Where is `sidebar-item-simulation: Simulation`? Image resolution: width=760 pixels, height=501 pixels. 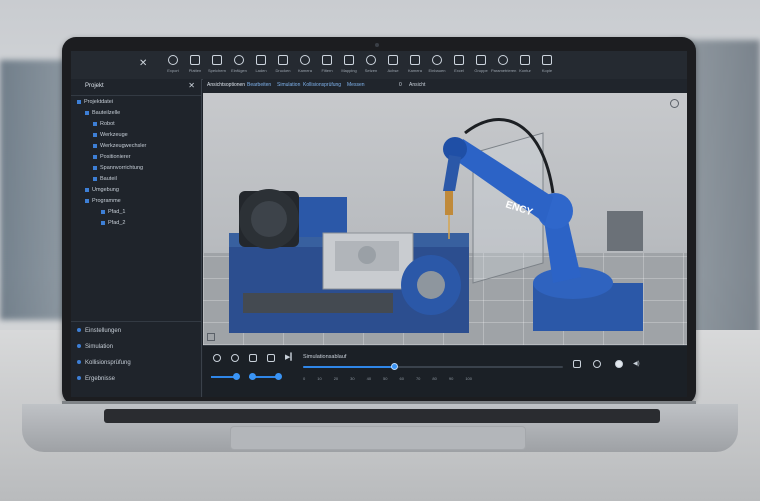
sidebar-item-simulation: Simulation is located at coordinates (95, 347).